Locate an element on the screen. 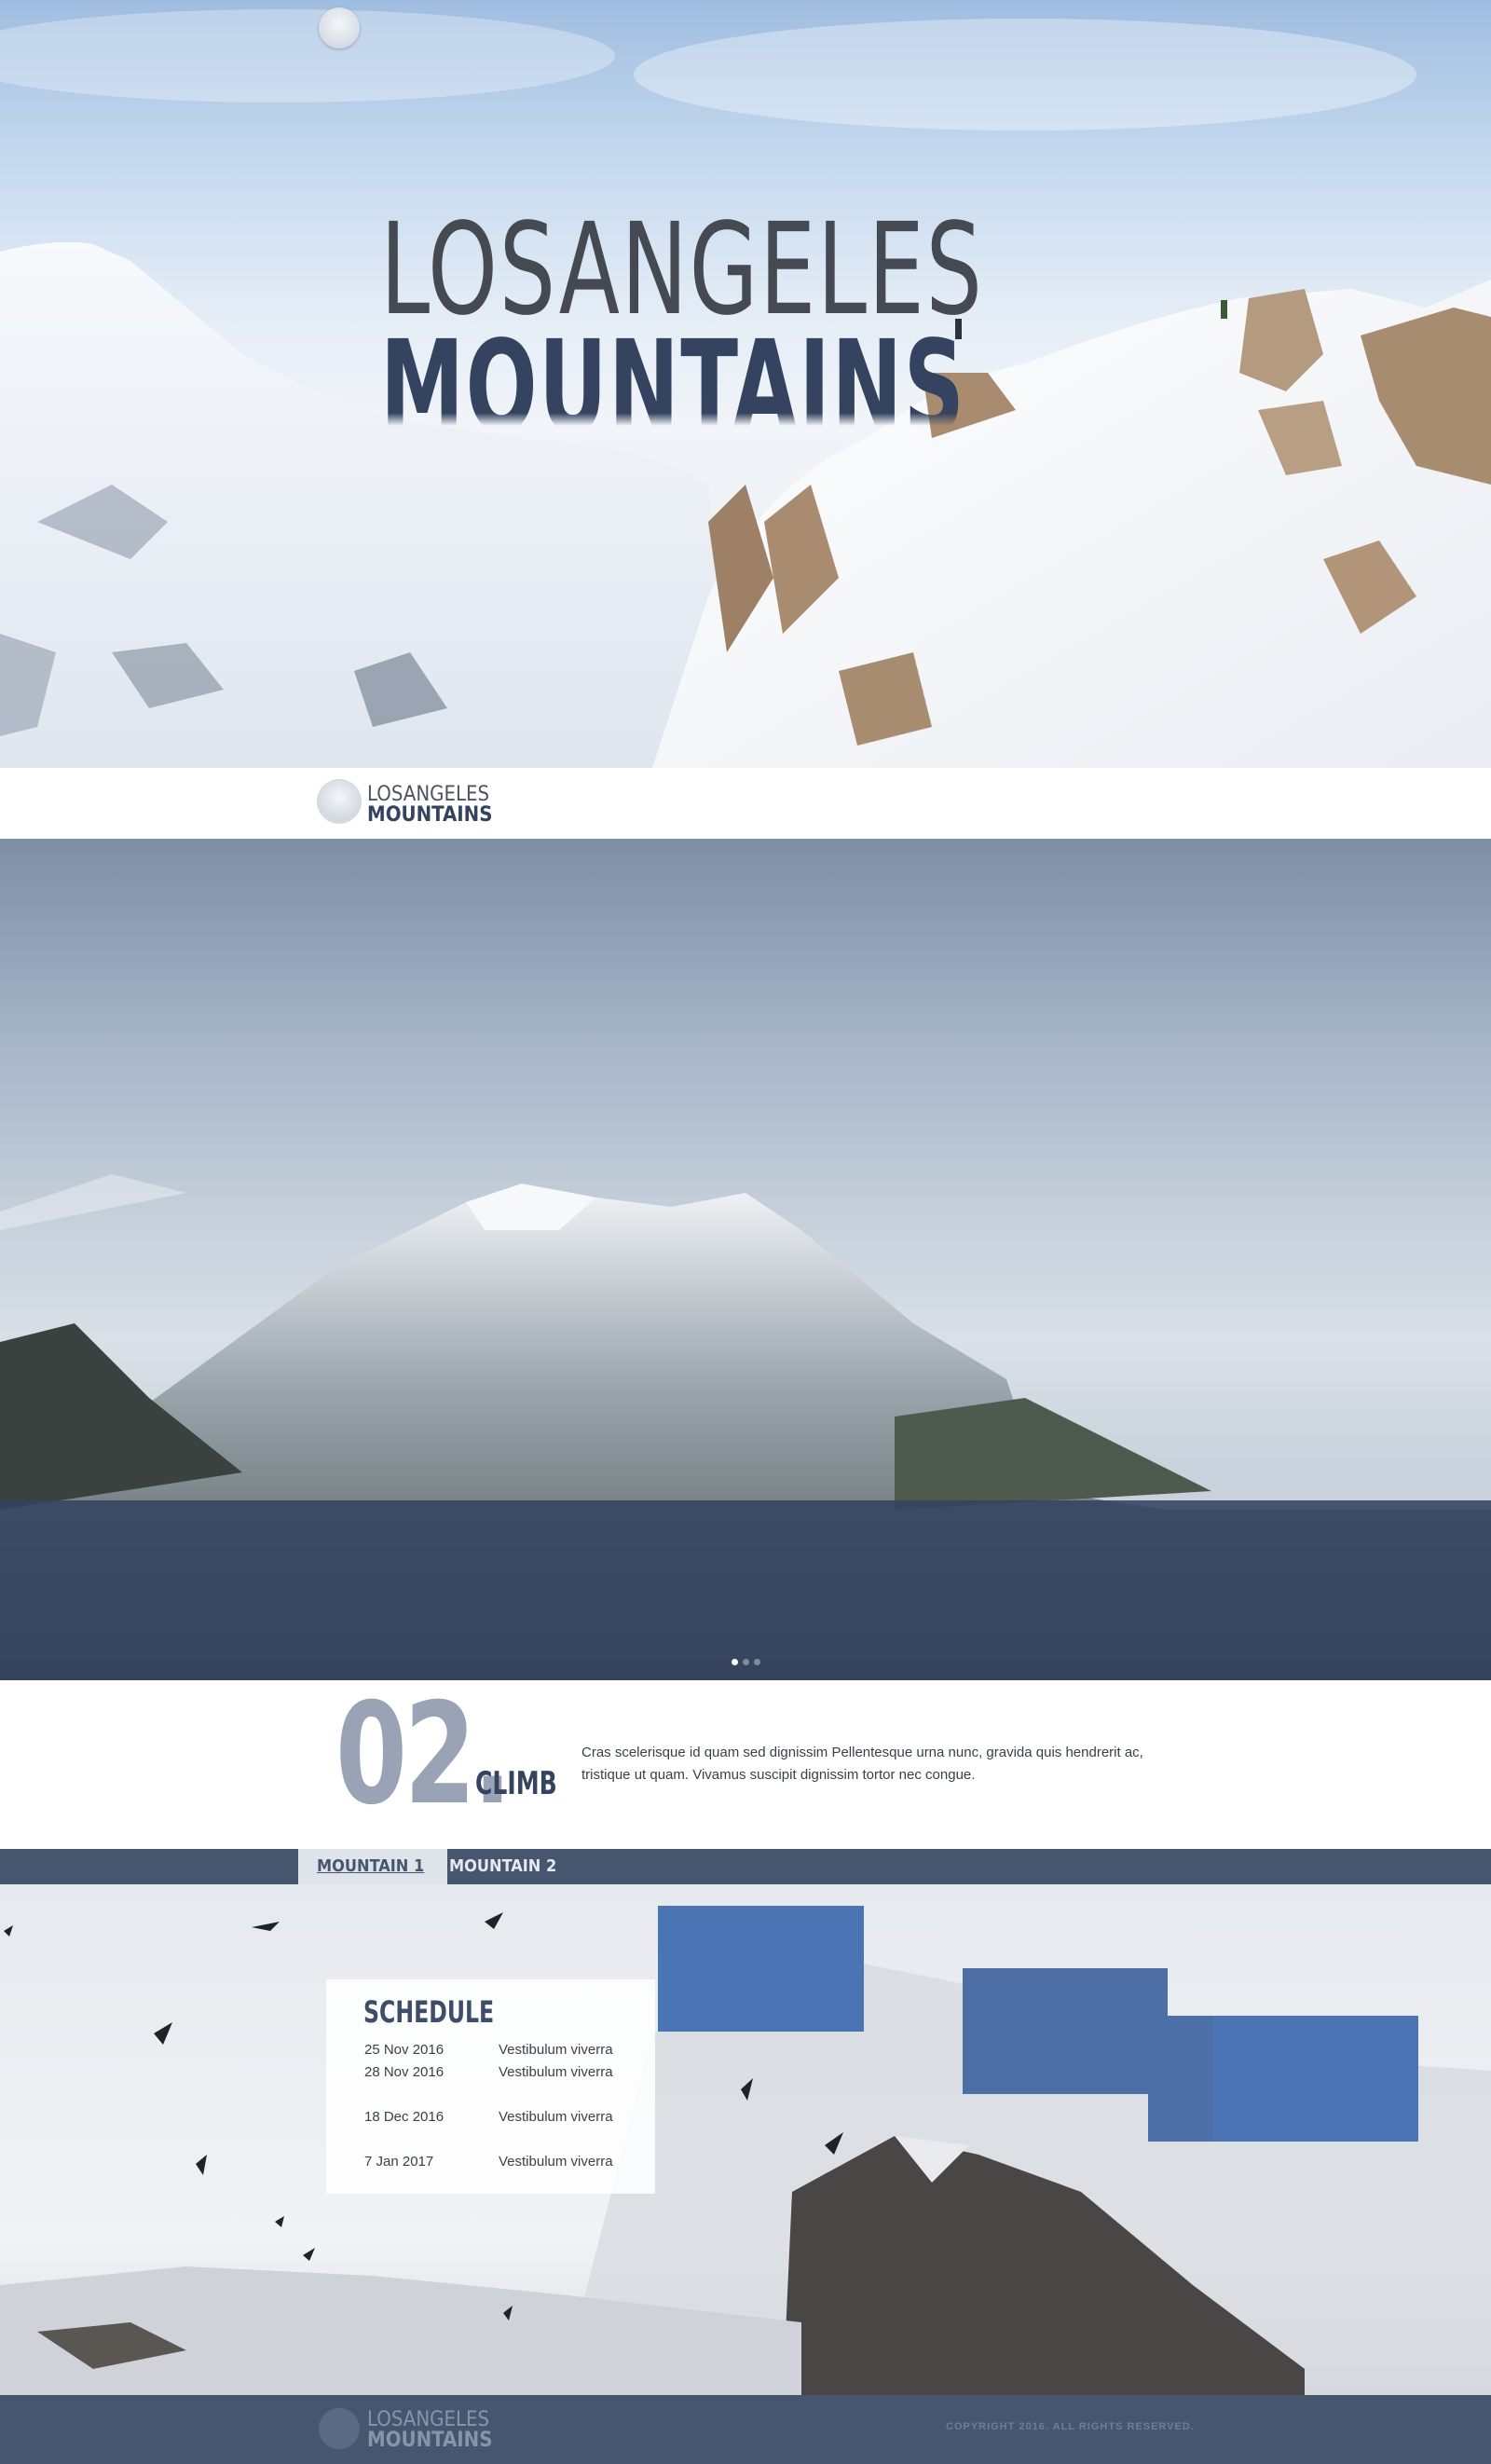  logo-icon is located at coordinates (340, 27).